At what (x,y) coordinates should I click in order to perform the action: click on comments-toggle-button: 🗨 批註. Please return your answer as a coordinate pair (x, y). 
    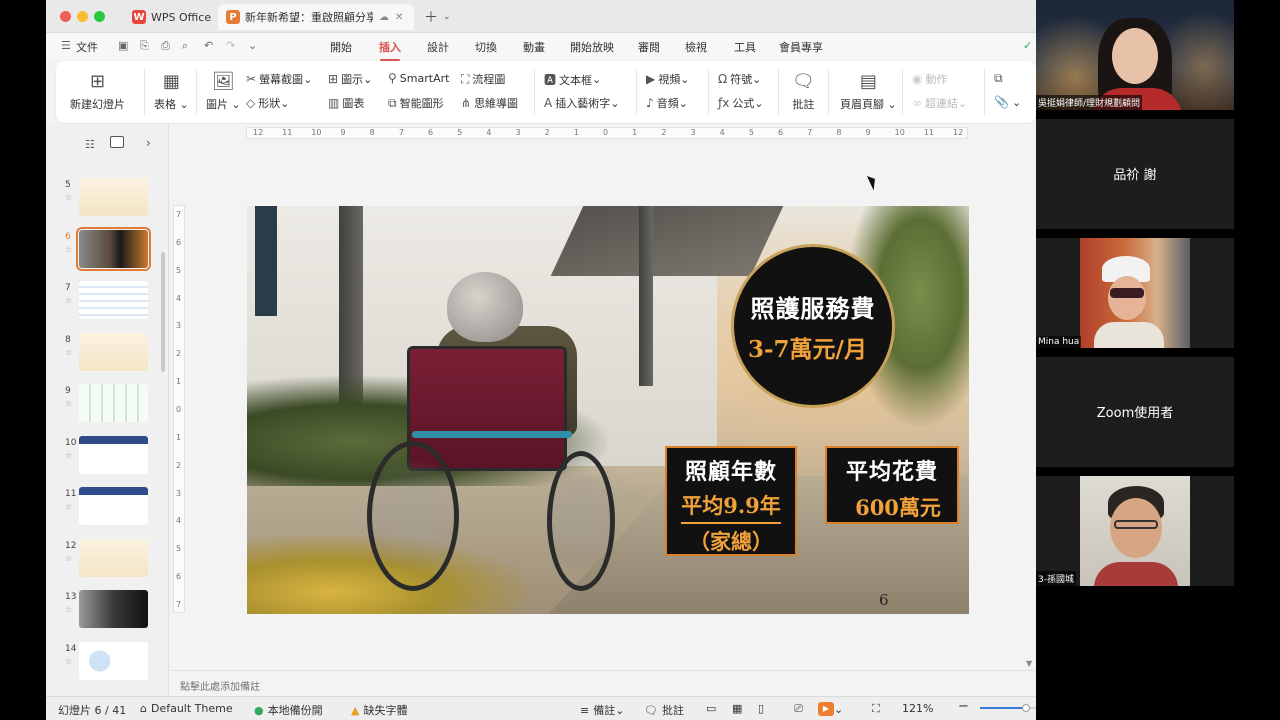
    Looking at the image, I should click on (664, 710).